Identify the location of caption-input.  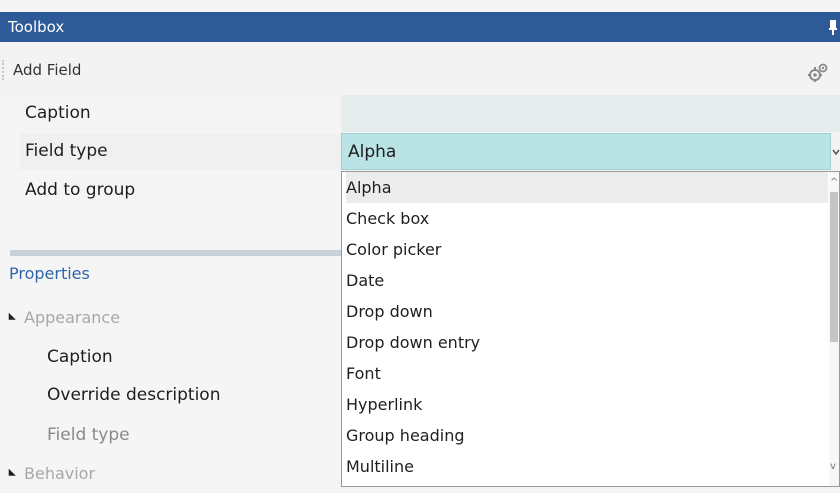
(590, 113).